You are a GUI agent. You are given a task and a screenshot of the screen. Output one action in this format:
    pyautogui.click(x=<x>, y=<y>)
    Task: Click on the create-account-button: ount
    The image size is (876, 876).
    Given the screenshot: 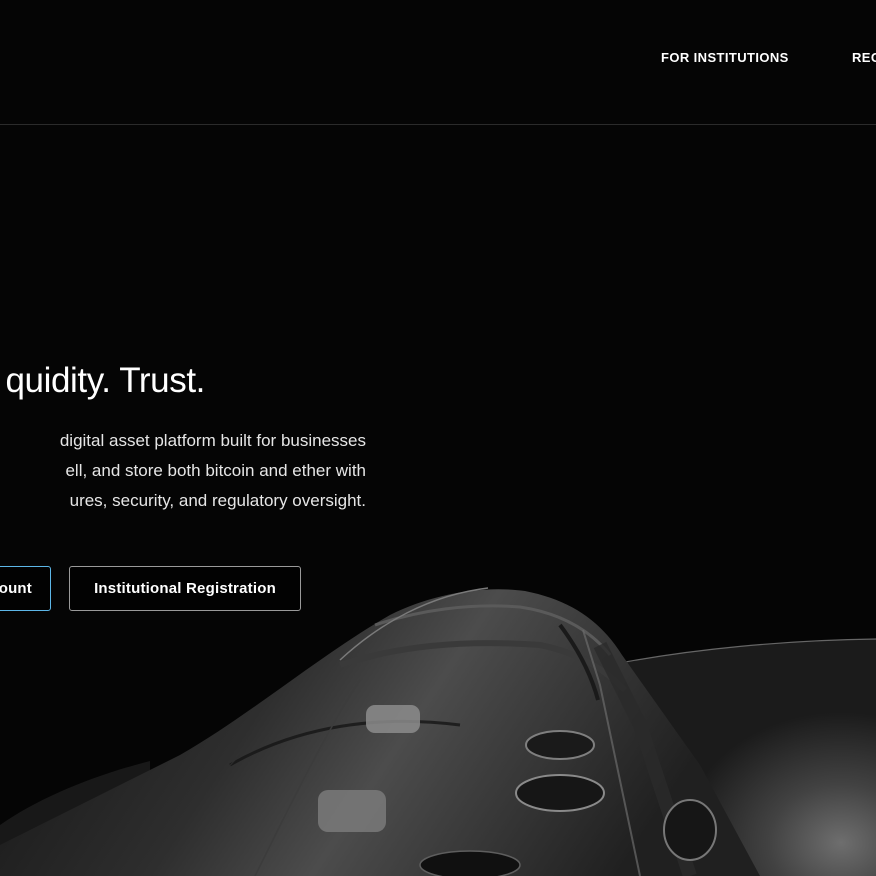 What is the action you would take?
    pyautogui.click(x=25, y=588)
    